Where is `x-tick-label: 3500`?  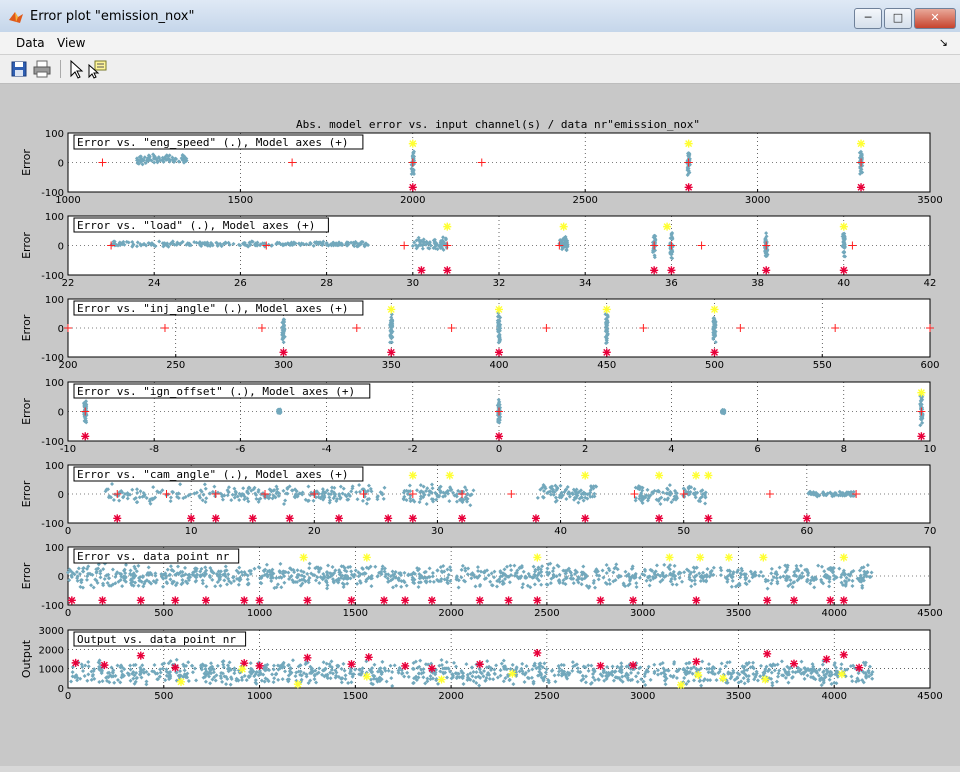
x-tick-label: 3500 is located at coordinates (738, 696).